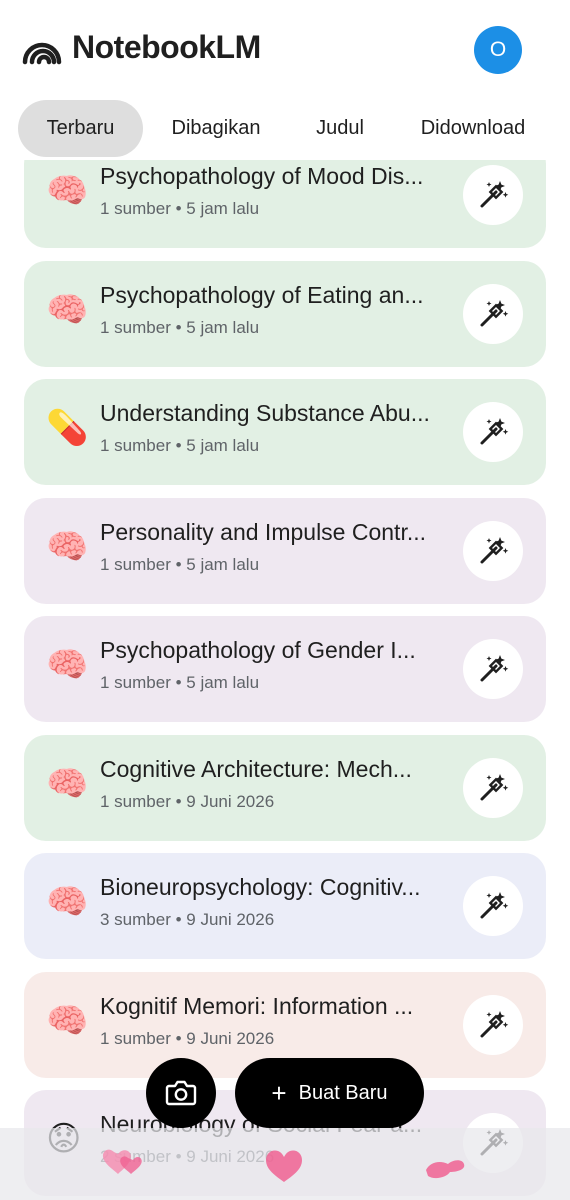 Image resolution: width=570 pixels, height=1200 pixels. I want to click on plus-icon: +, so click(279, 1093).